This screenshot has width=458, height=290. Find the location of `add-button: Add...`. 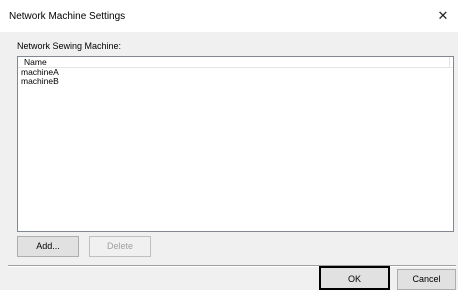

add-button: Add... is located at coordinates (48, 246).